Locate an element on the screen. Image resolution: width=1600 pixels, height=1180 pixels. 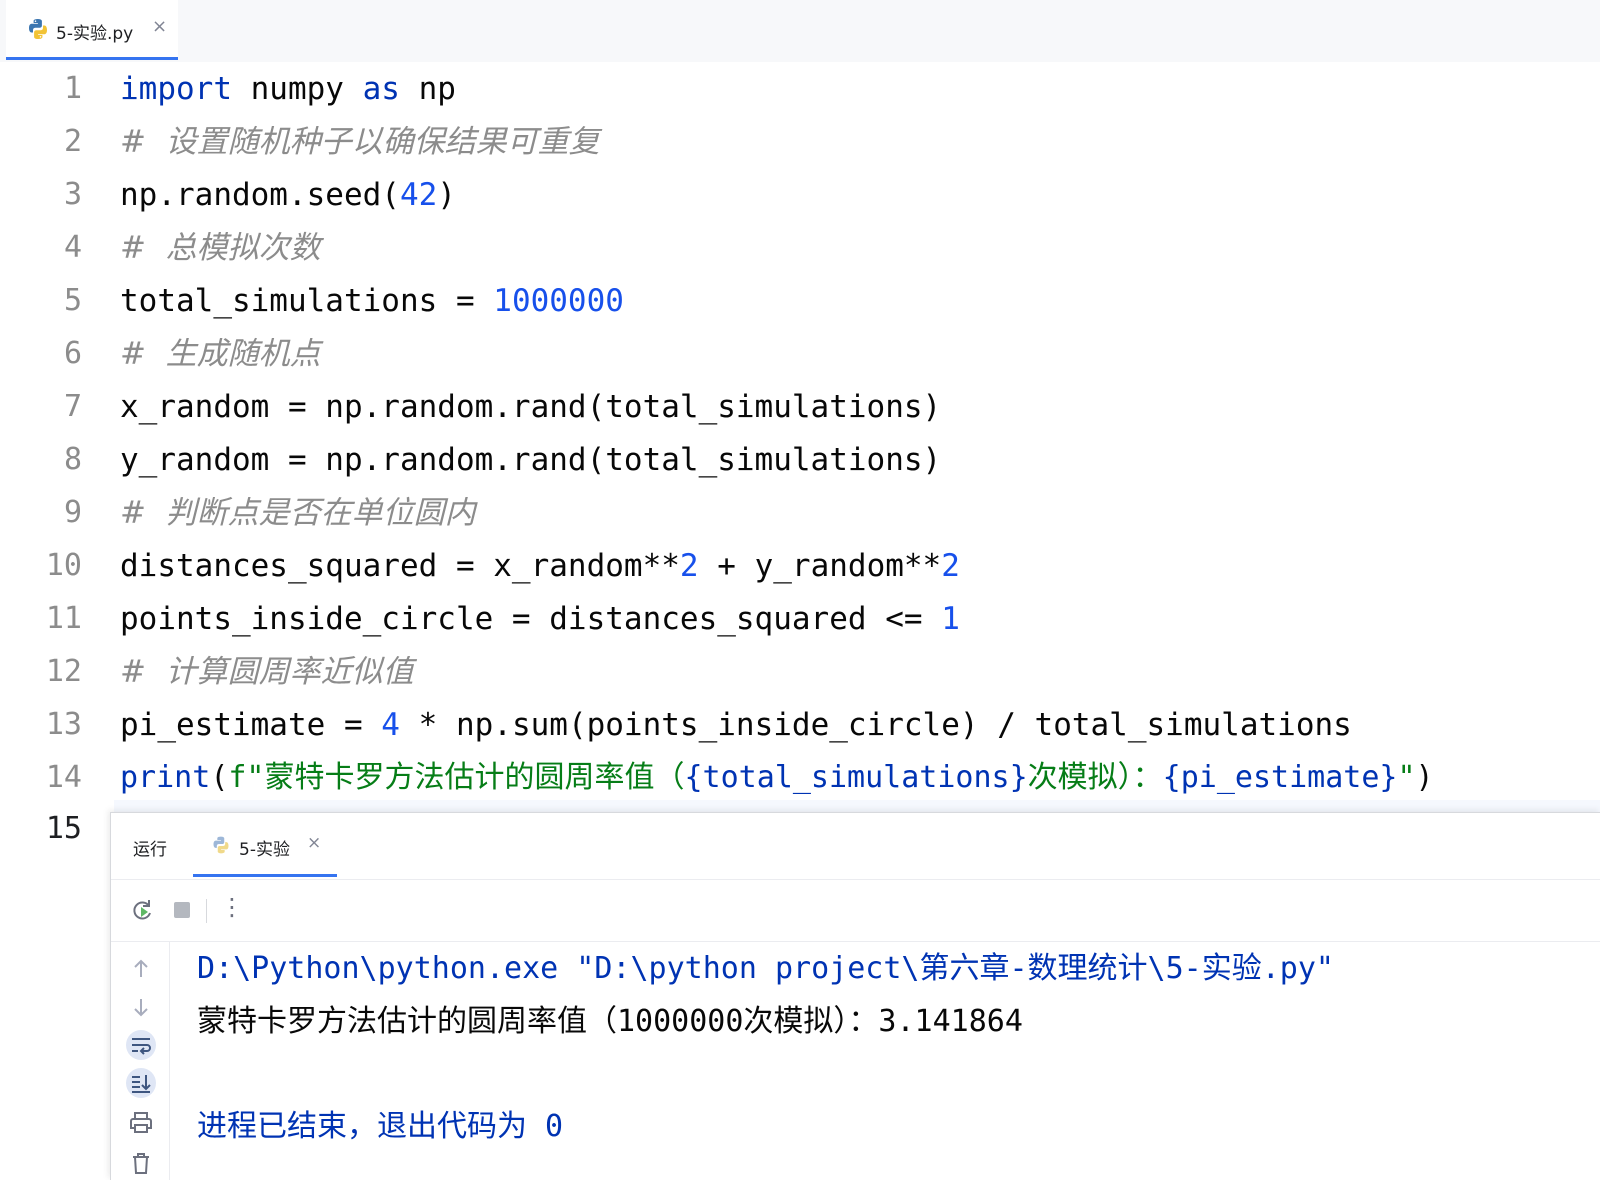
delete-icon is located at coordinates (141, 1163).